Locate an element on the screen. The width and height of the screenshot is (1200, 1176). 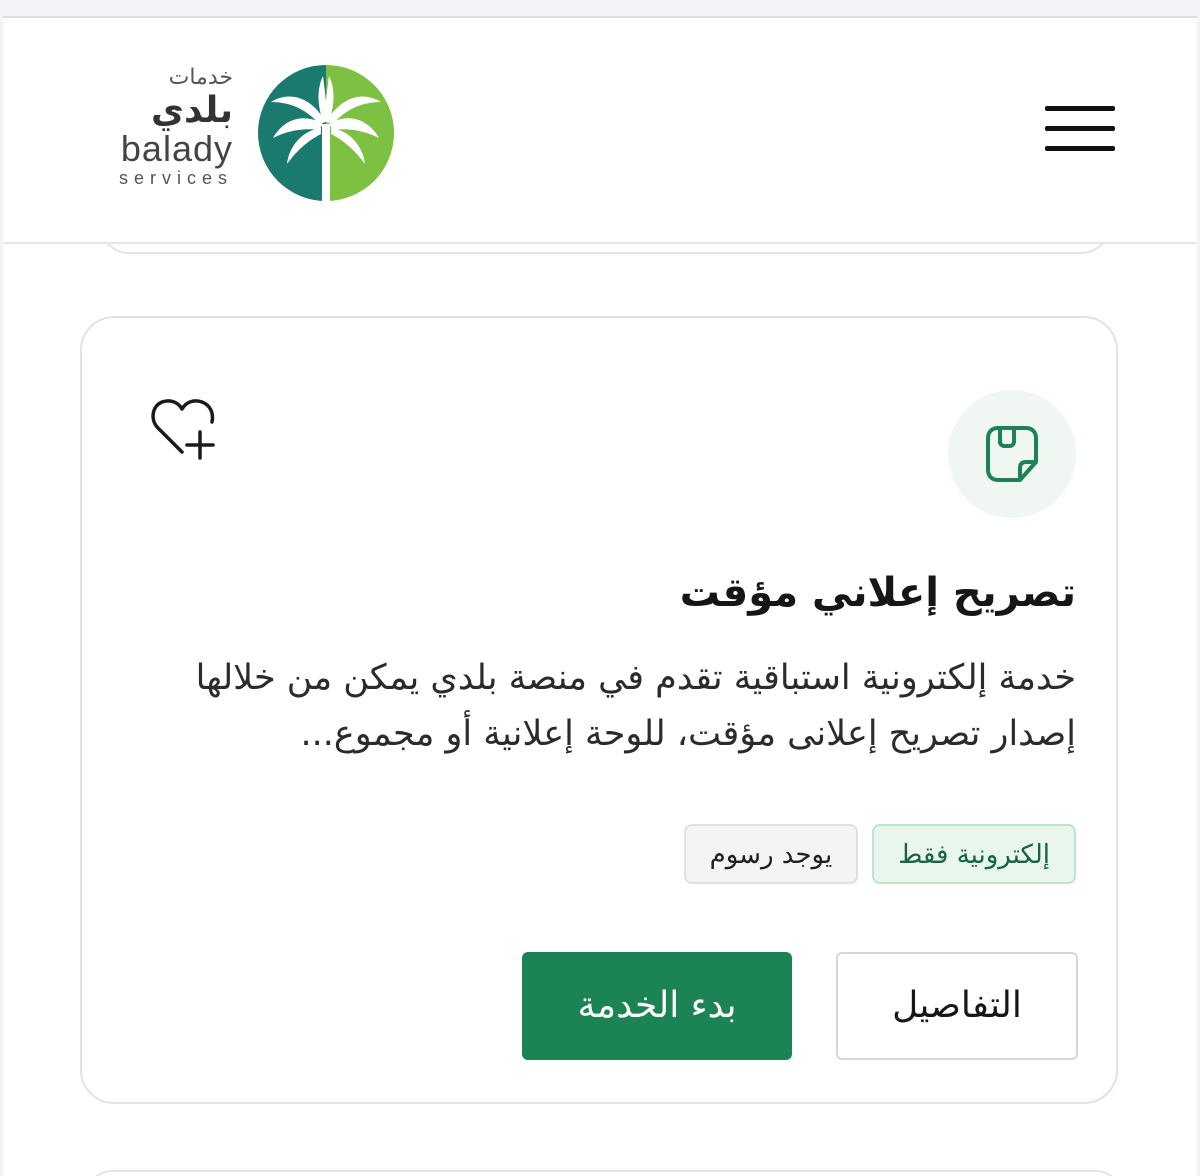
palm-emblem-icon is located at coordinates (326, 133).